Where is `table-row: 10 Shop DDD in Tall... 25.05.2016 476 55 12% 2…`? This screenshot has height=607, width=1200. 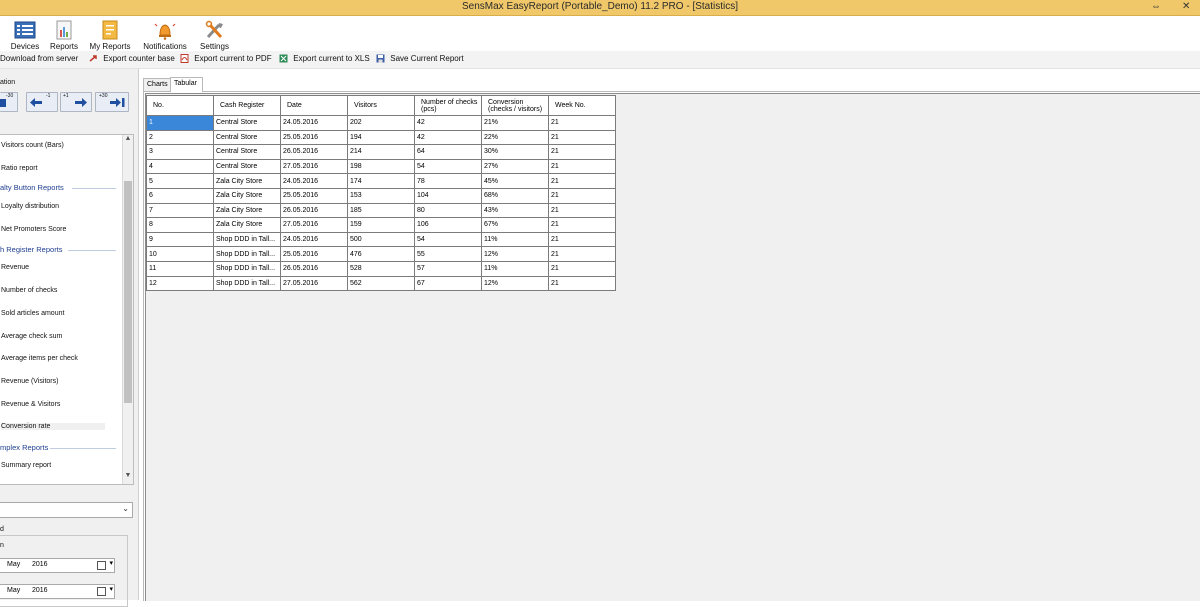 table-row: 10 Shop DDD in Tall... 25.05.2016 476 55 12% 2… is located at coordinates (381, 254).